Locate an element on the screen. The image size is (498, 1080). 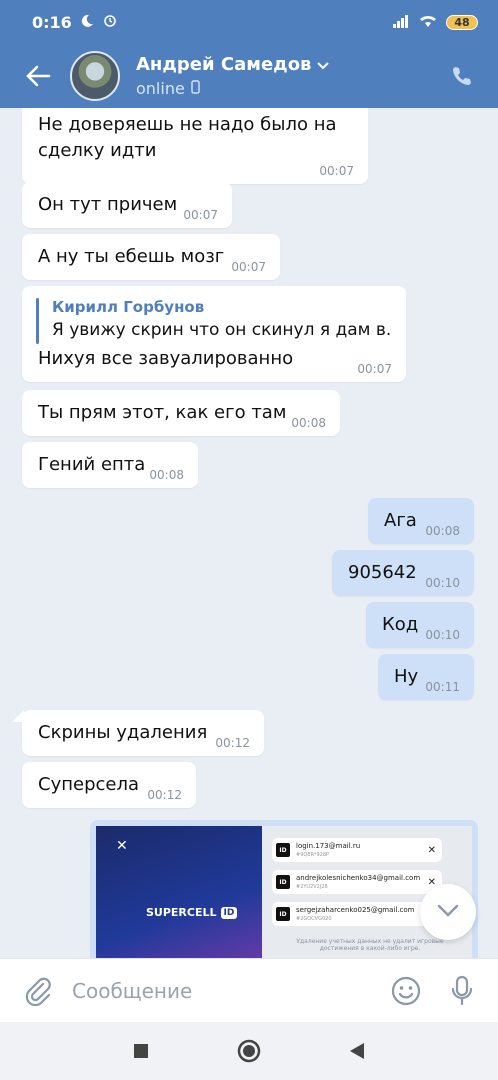
message-incoming: Скрины удаления 00:12 is located at coordinates (143, 733).